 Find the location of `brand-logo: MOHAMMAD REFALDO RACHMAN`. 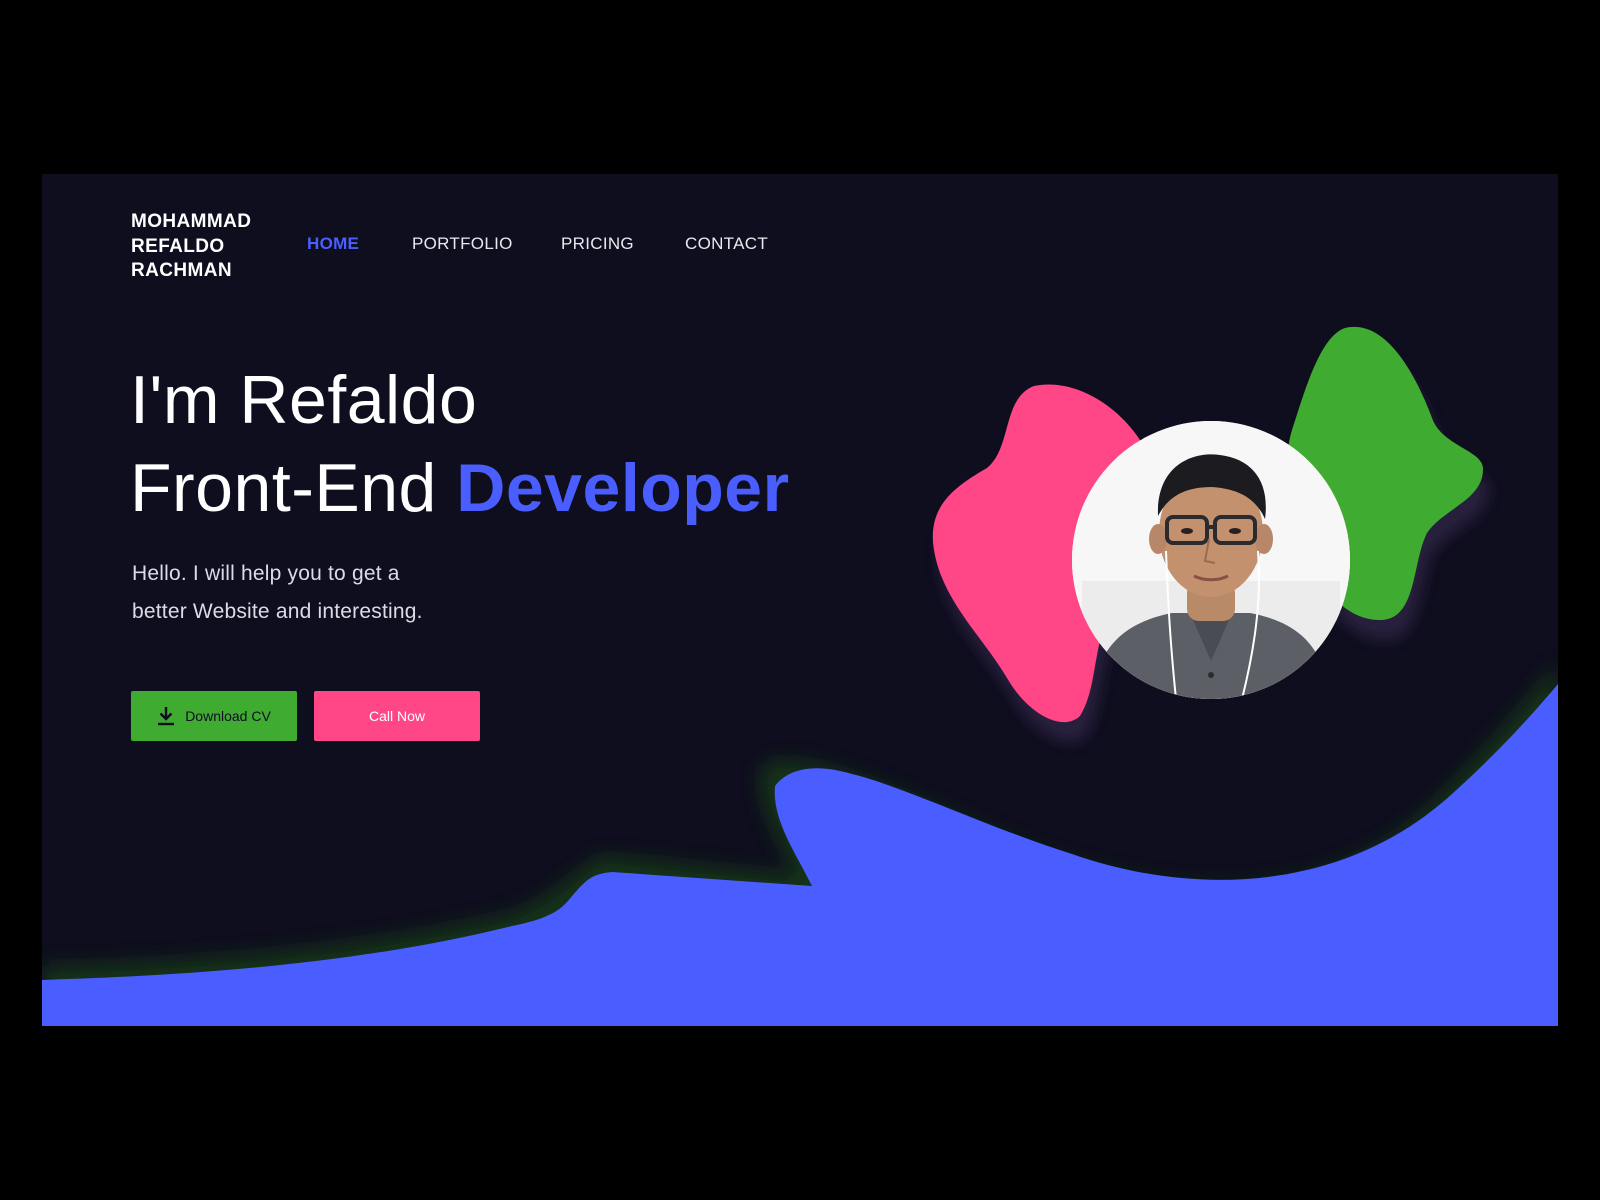

brand-logo: MOHAMMAD REFALDO RACHMAN is located at coordinates (191, 247).